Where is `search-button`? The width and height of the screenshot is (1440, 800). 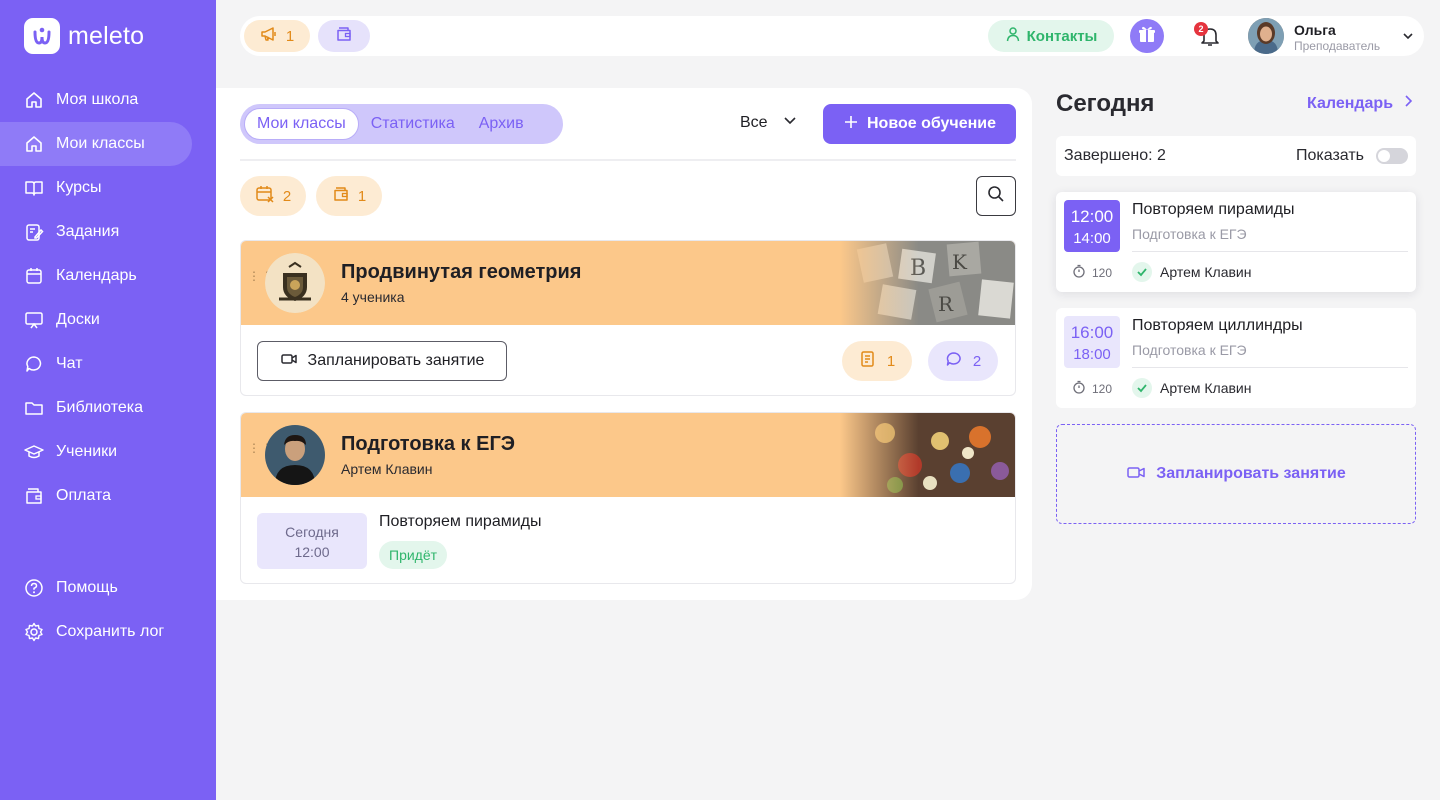 search-button is located at coordinates (996, 196).